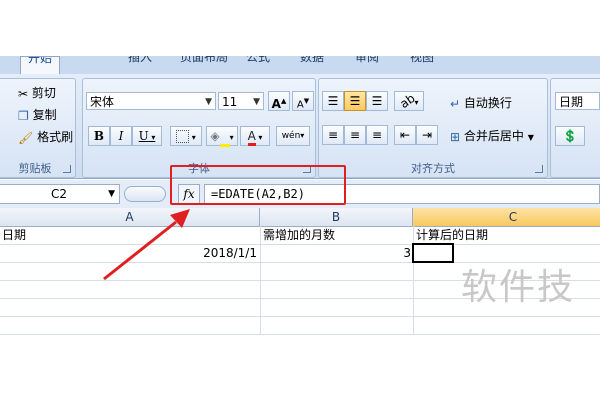  What do you see at coordinates (518, 287) in the screenshot?
I see `watermark-text: 软件技` at bounding box center [518, 287].